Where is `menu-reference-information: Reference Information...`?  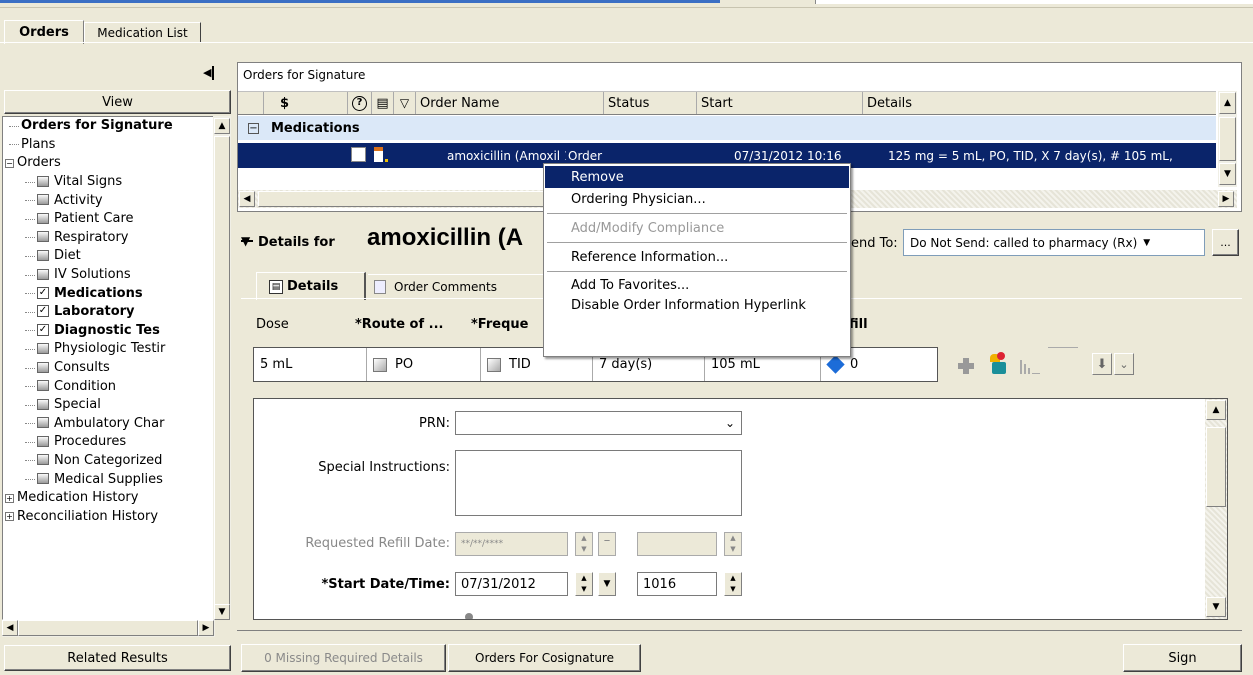 menu-reference-information: Reference Information... is located at coordinates (697, 257).